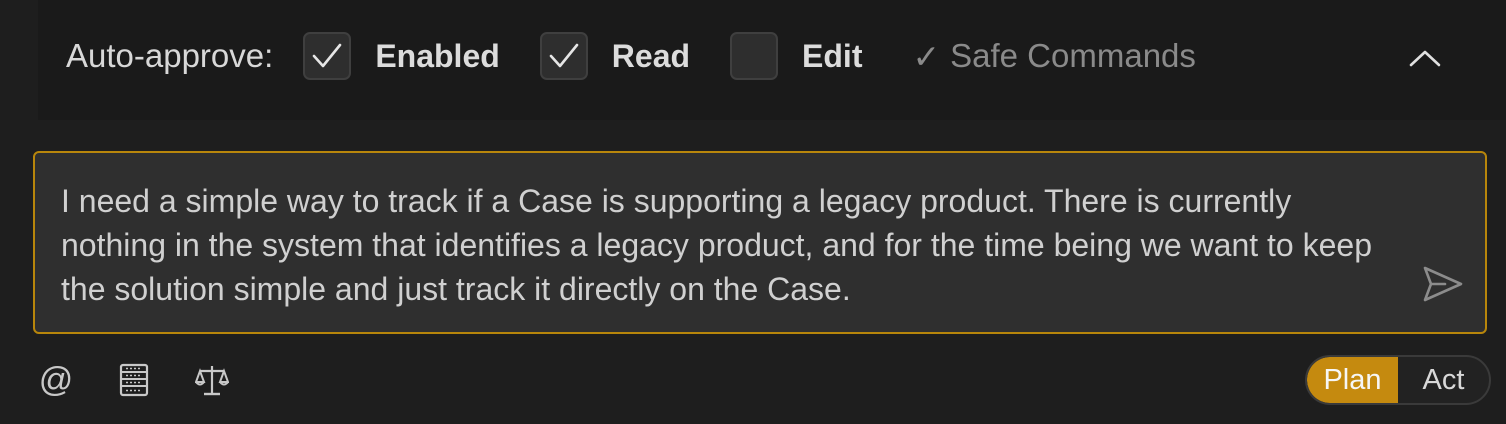  What do you see at coordinates (437, 55) in the screenshot?
I see `enabled-label: Enabled` at bounding box center [437, 55].